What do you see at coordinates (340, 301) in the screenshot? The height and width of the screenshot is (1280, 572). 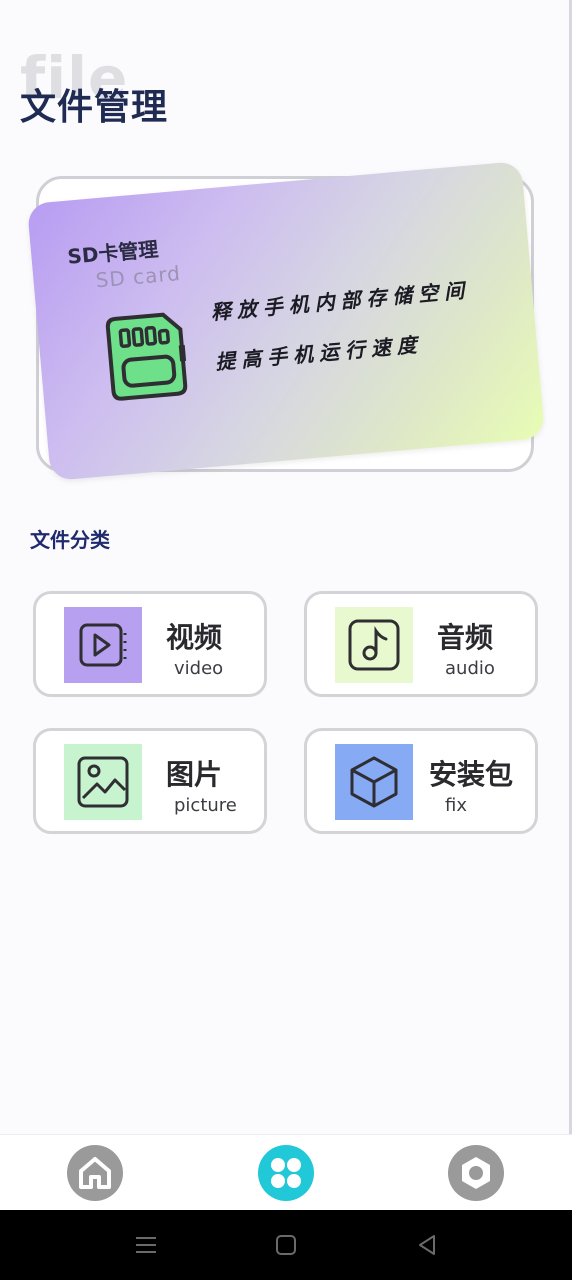 I see `banner-line-free-space: 释放手机内部存储空间` at bounding box center [340, 301].